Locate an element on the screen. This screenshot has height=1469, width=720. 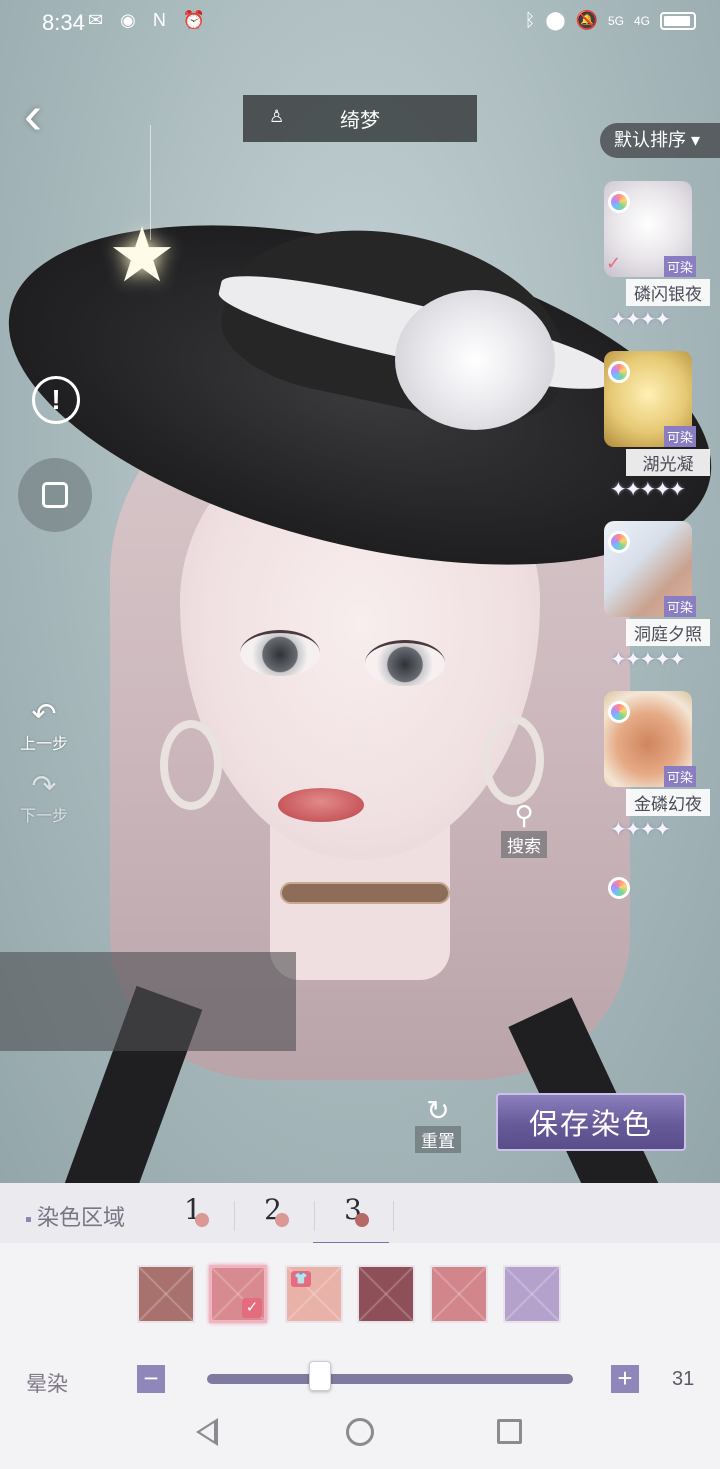
dye-region-tabs: 染色区域 1 2 3 is located at coordinates (360, 1214).